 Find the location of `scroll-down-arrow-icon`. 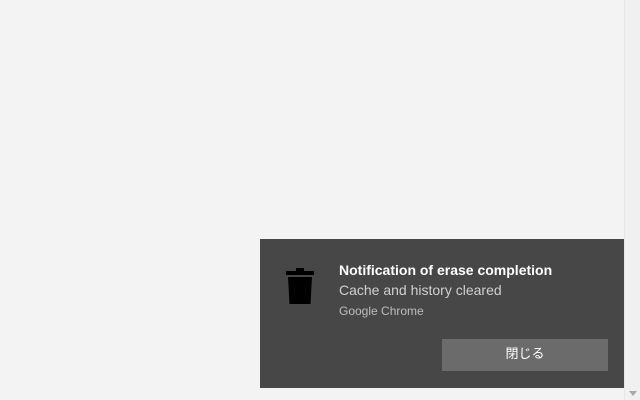

scroll-down-arrow-icon is located at coordinates (633, 393).